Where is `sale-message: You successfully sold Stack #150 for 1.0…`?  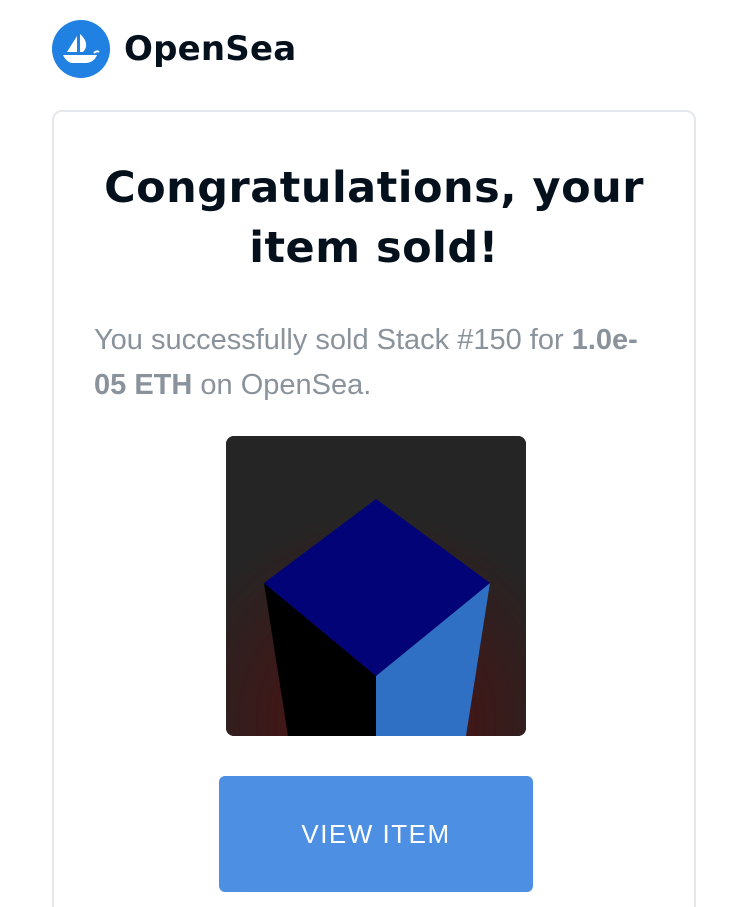 sale-message: You successfully sold Stack #150 for 1.0… is located at coordinates (374, 363).